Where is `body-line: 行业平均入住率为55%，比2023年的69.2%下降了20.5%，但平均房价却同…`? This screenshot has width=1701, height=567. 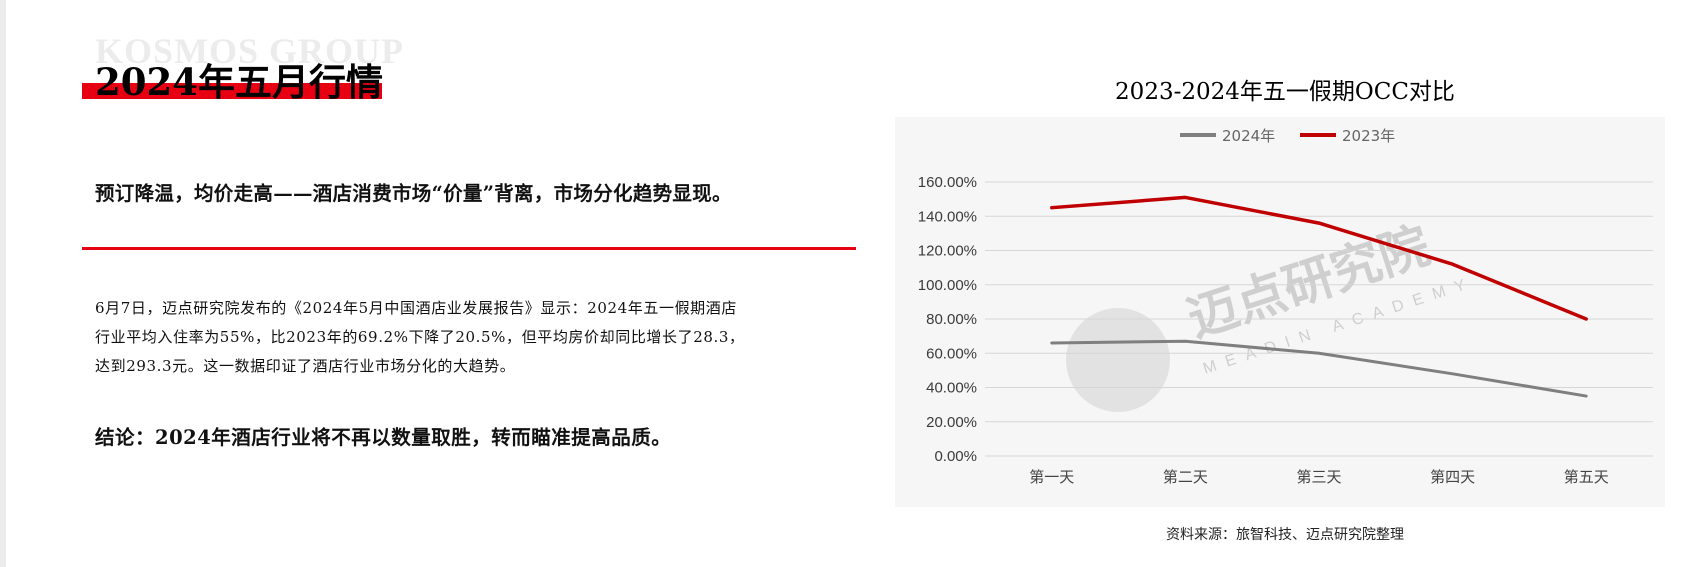
body-line: 行业平均入住率为55%，比2023年的69.2%下降了20.5%，但平均房价却同… is located at coordinates (420, 337).